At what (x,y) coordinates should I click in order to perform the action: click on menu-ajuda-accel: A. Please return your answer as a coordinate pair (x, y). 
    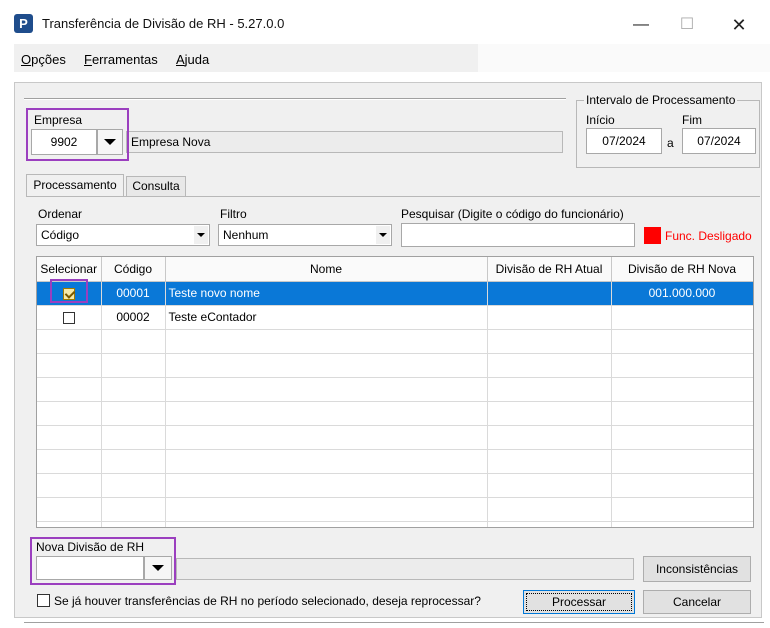
    Looking at the image, I should click on (180, 59).